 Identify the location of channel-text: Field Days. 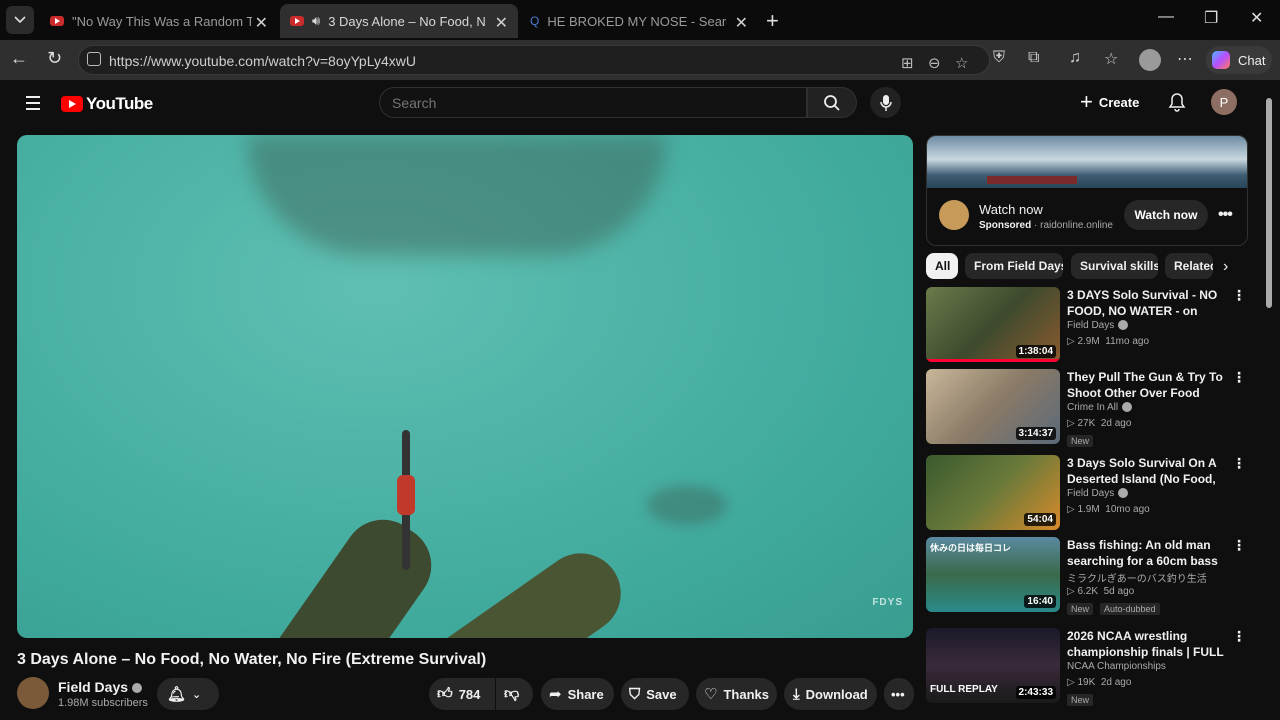
(1091, 325).